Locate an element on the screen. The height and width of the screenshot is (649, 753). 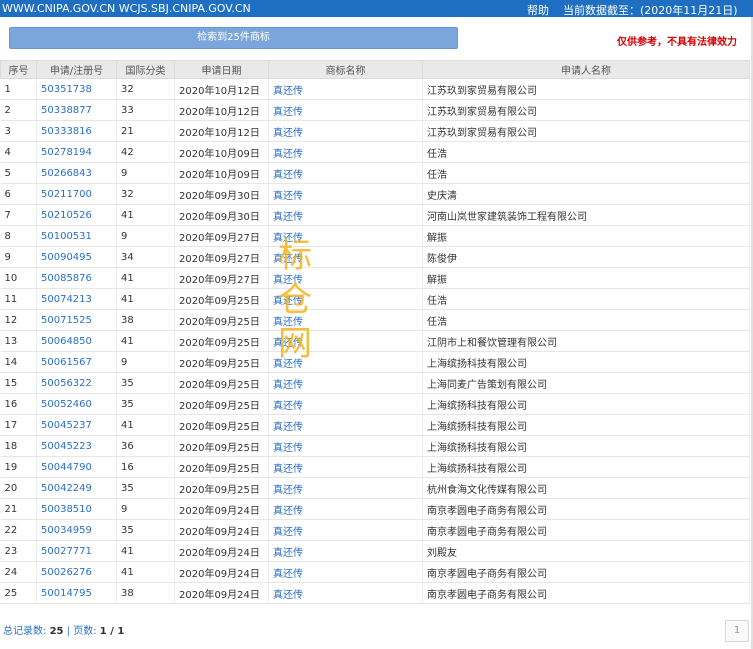
table-row: 2 50338877 33 2020年10月12日 真还传 江苏玖到家贸易有限公司 is located at coordinates (375, 110).